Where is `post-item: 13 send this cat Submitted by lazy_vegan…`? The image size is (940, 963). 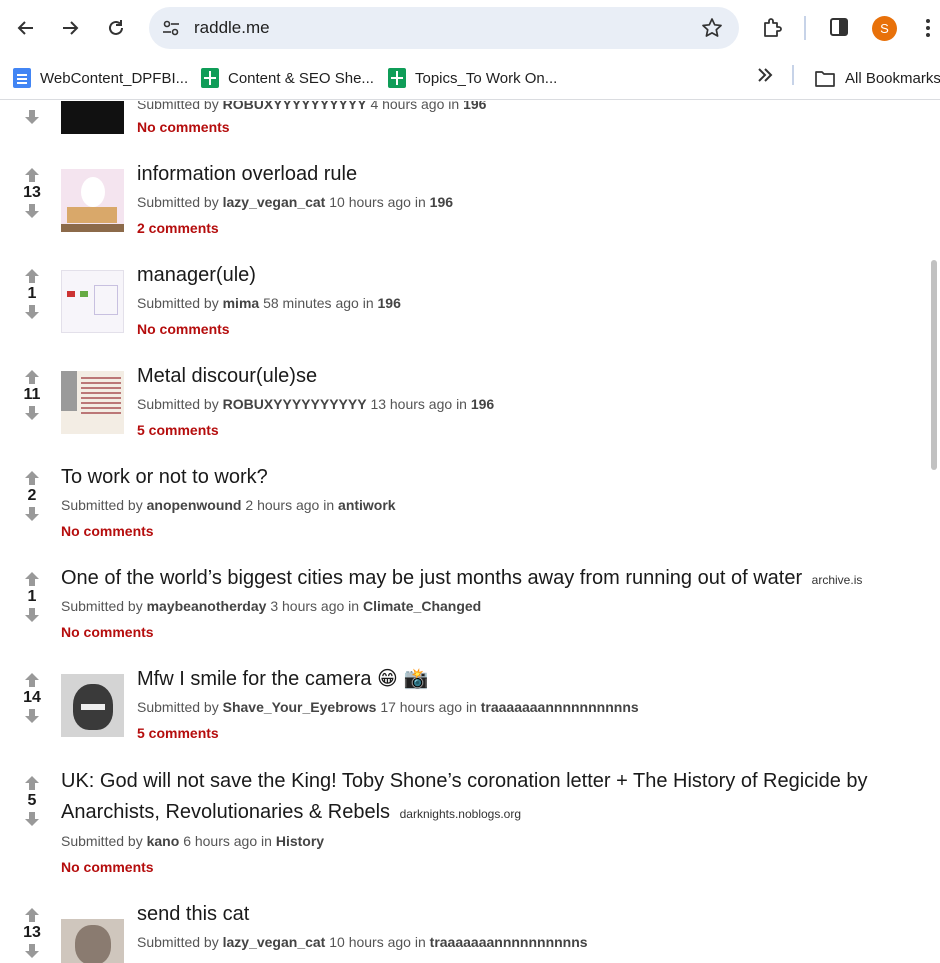 post-item: 13 send this cat Submitted by lazy_vegan… is located at coordinates (465, 931).